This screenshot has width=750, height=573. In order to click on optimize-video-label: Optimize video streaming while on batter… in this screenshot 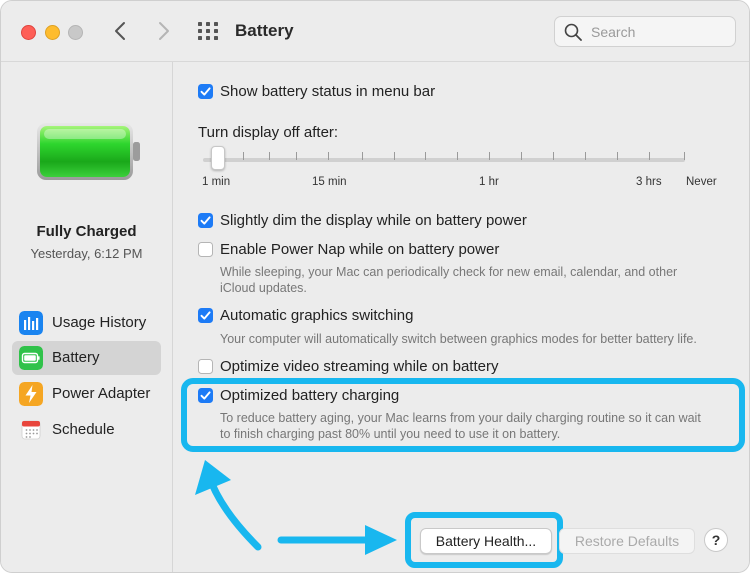, I will do `click(359, 366)`.